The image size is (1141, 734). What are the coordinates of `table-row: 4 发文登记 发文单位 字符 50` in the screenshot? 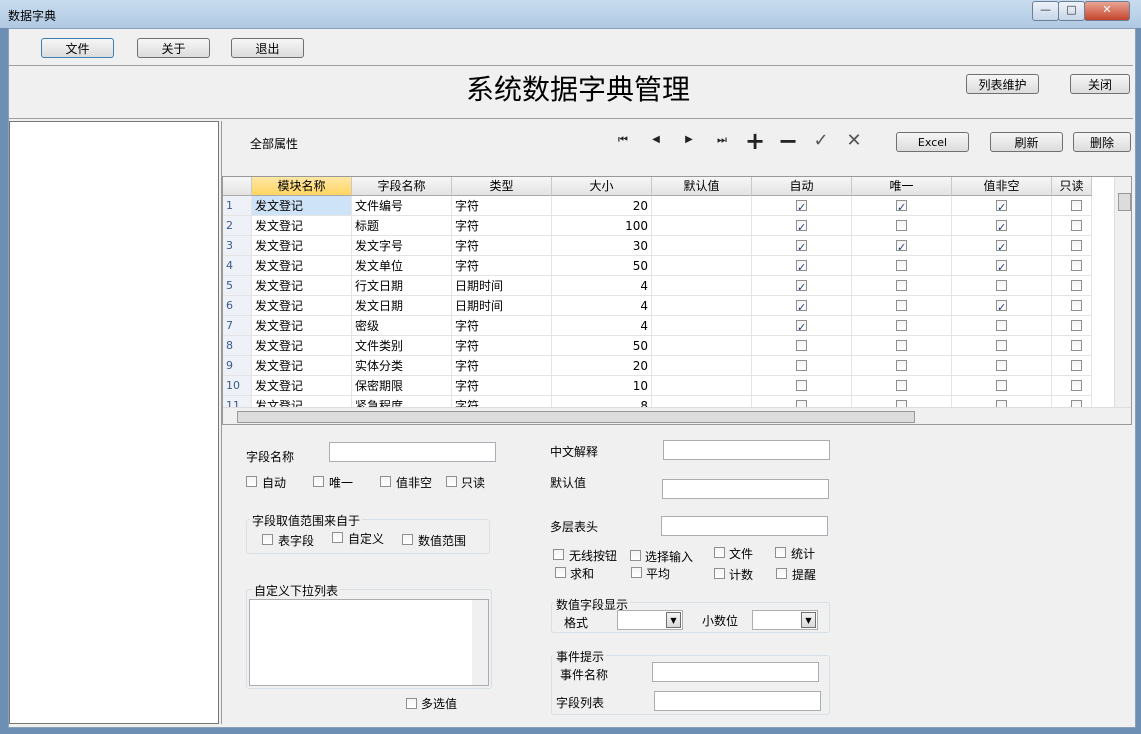 It's located at (677, 266).